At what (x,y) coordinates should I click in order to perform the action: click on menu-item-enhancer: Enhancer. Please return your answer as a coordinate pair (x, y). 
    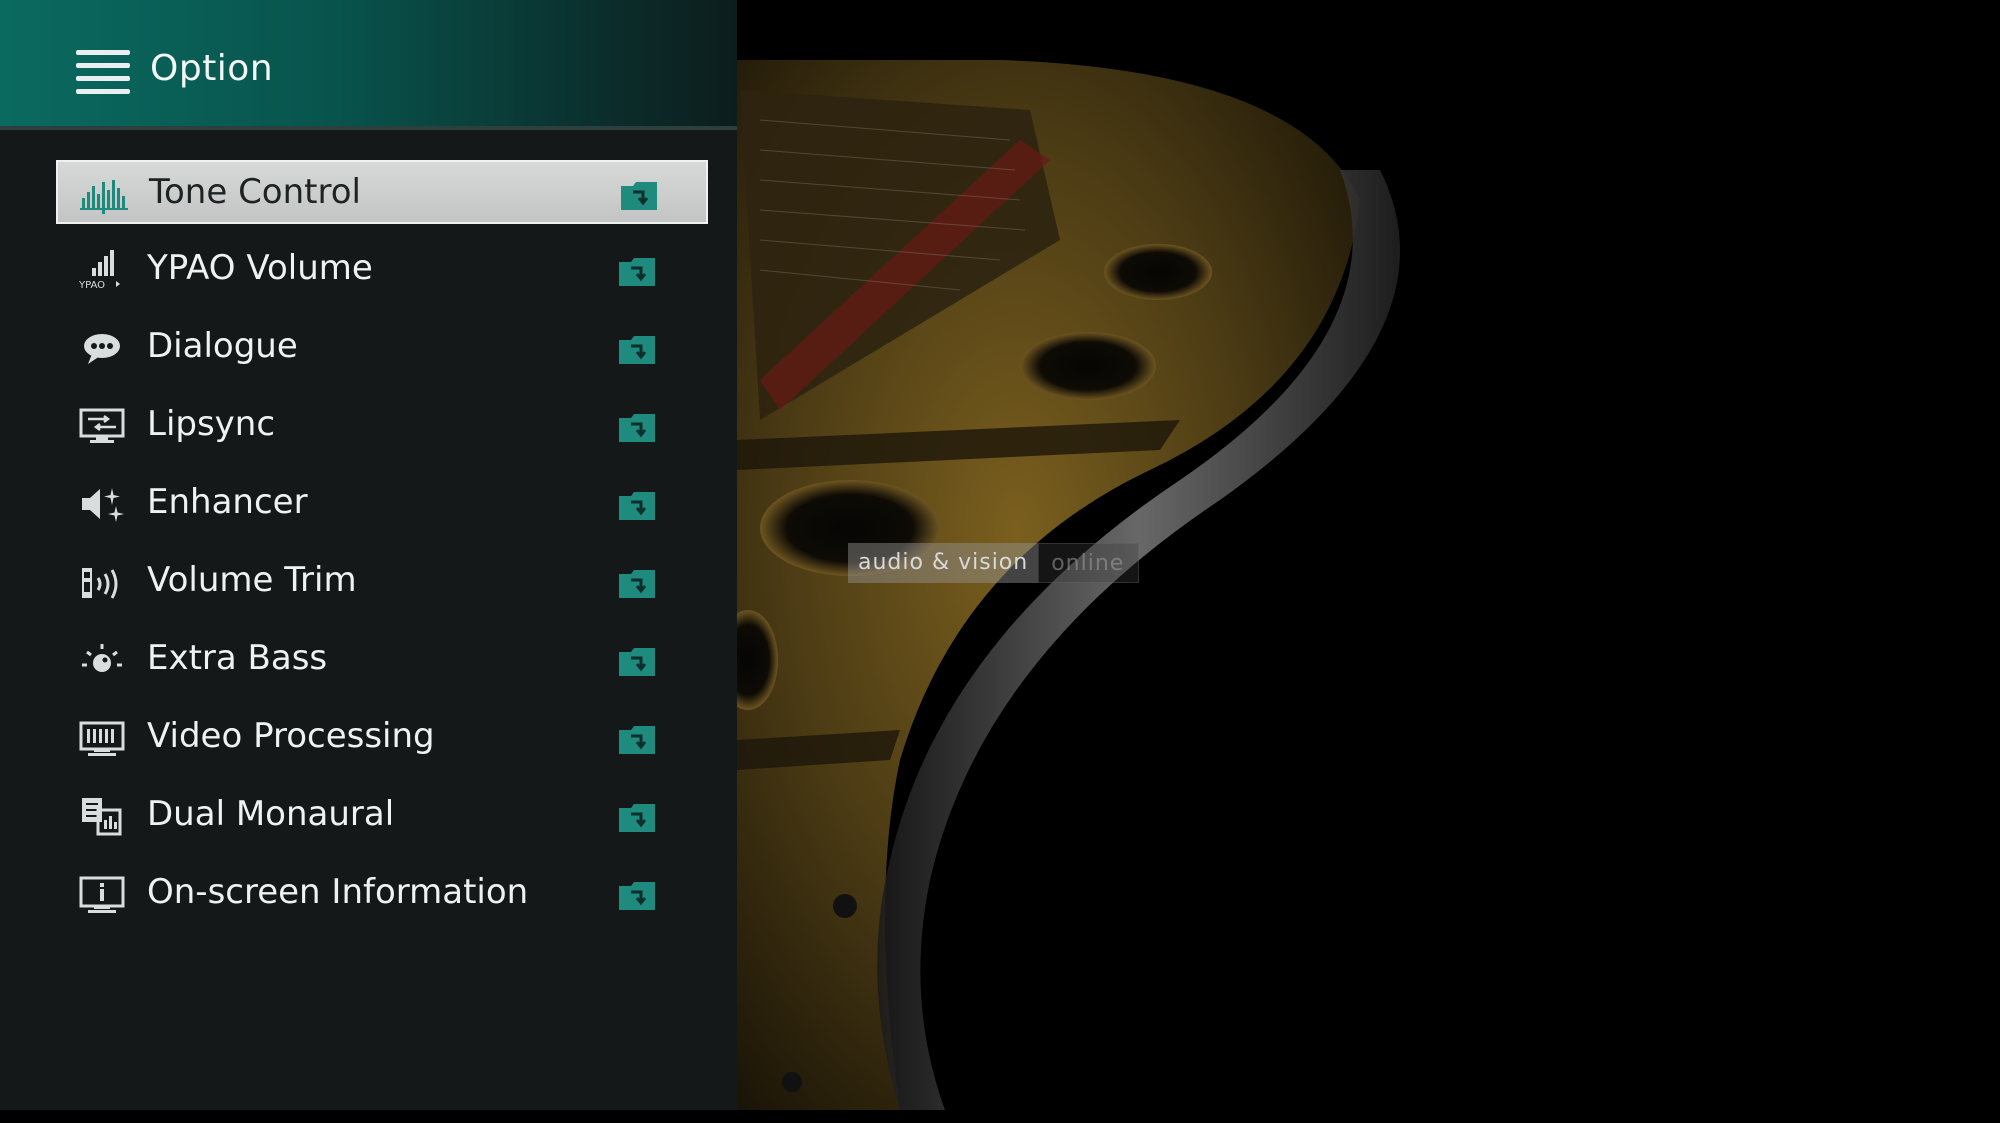
    Looking at the image, I should click on (382, 504).